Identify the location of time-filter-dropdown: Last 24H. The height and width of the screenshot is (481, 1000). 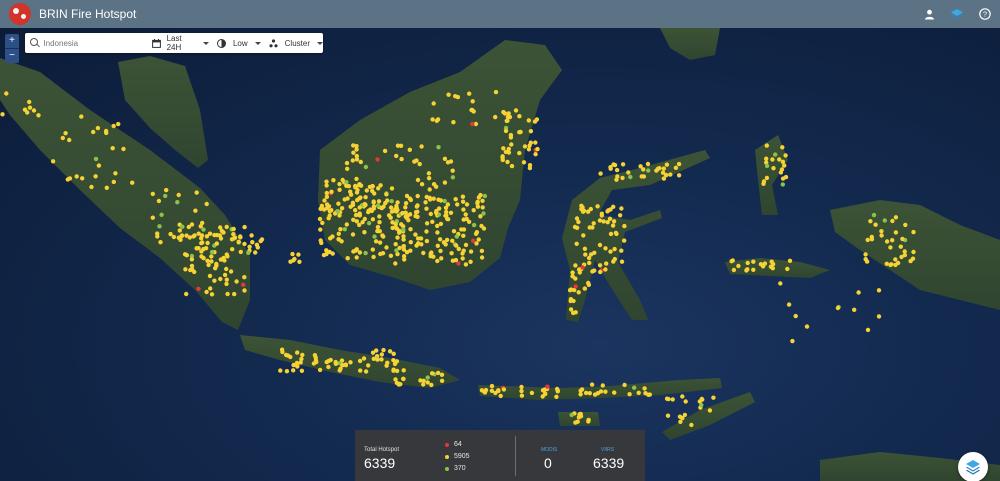
(180, 43).